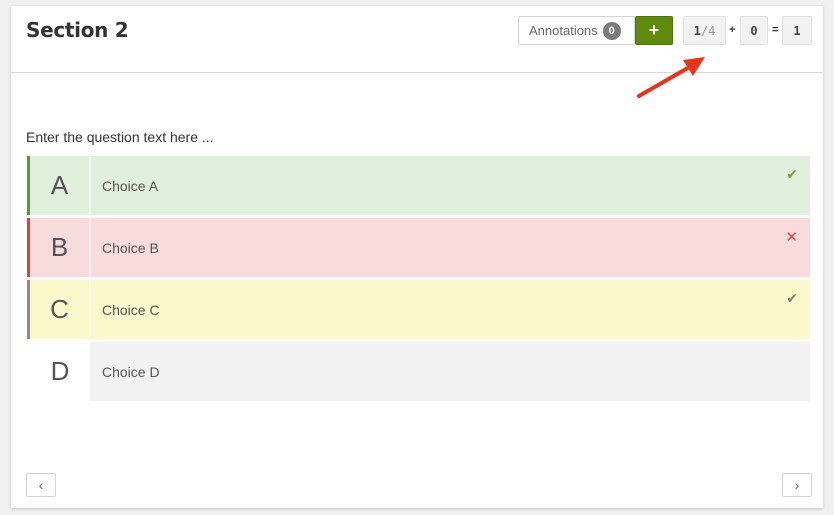 The image size is (834, 515). Describe the element at coordinates (59, 371) in the screenshot. I see `choice-letter: D` at that location.